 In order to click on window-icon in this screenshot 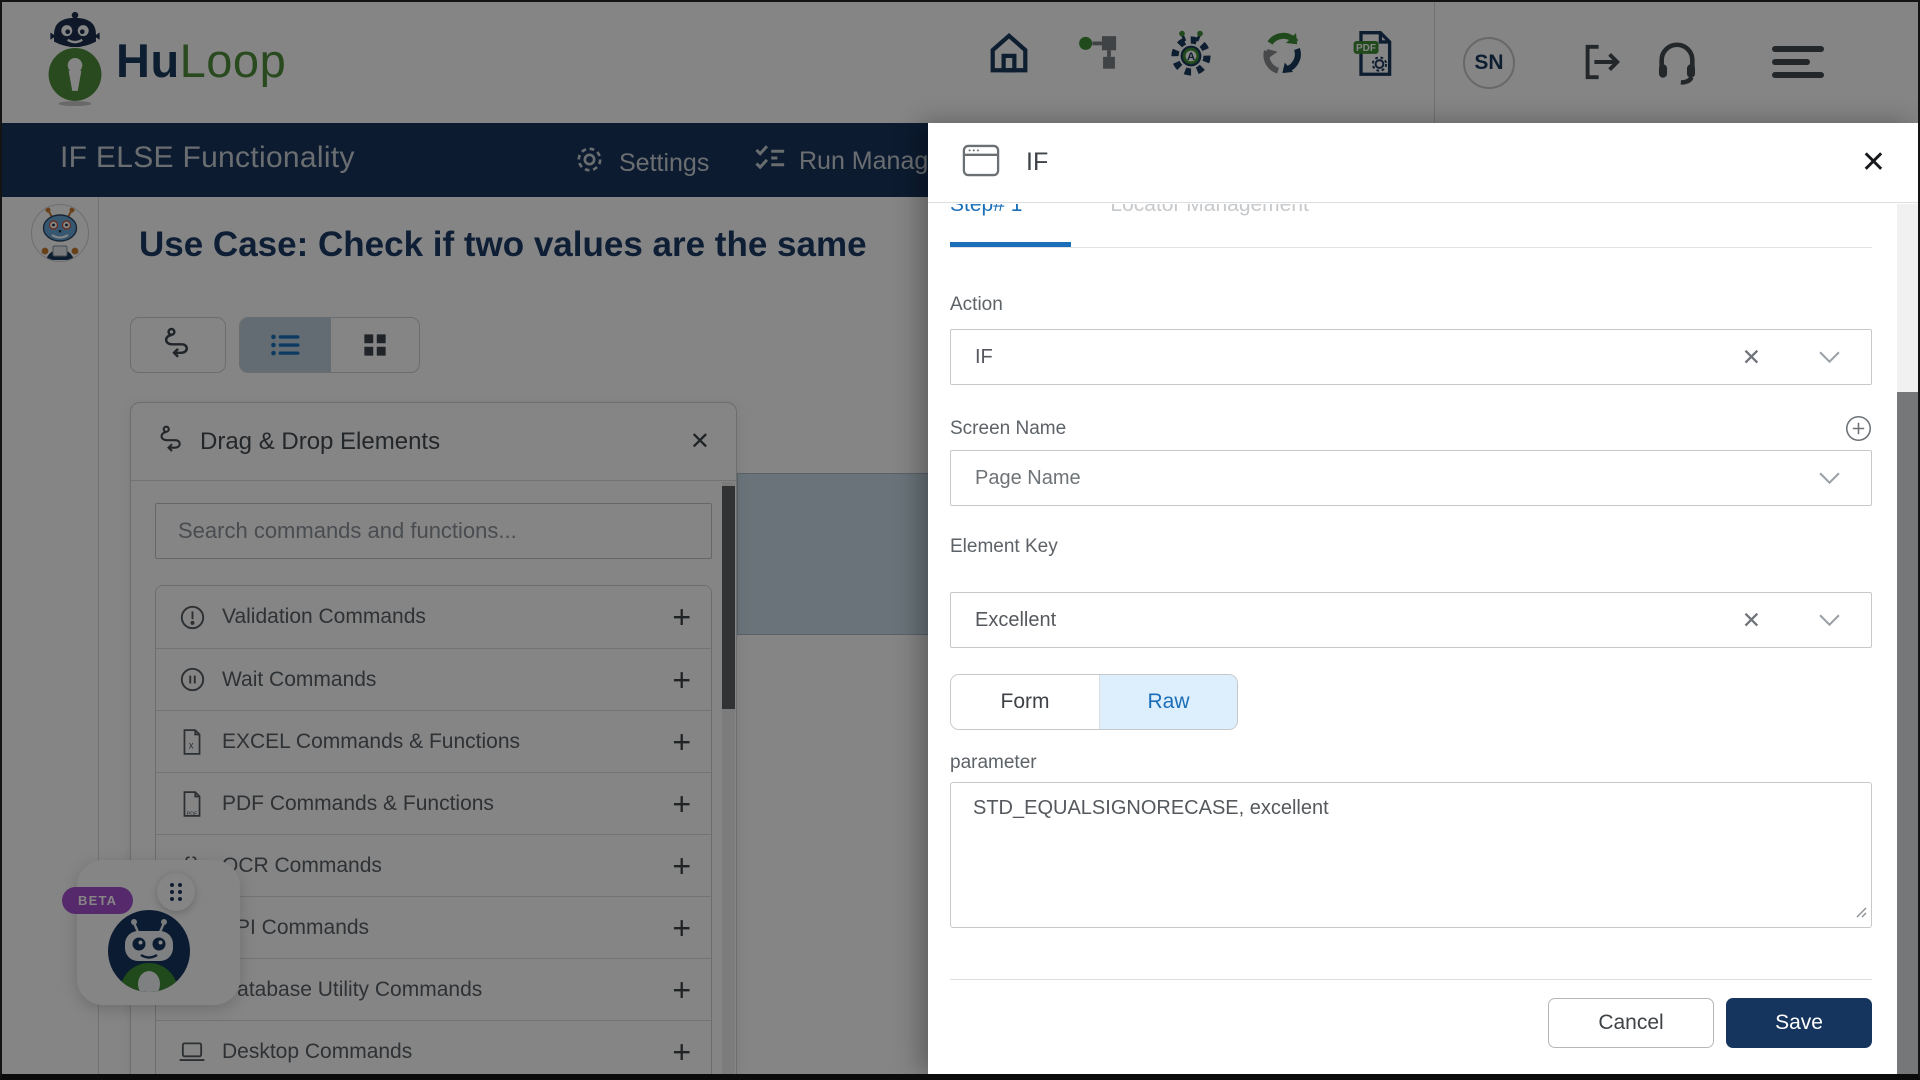, I will do `click(981, 163)`.